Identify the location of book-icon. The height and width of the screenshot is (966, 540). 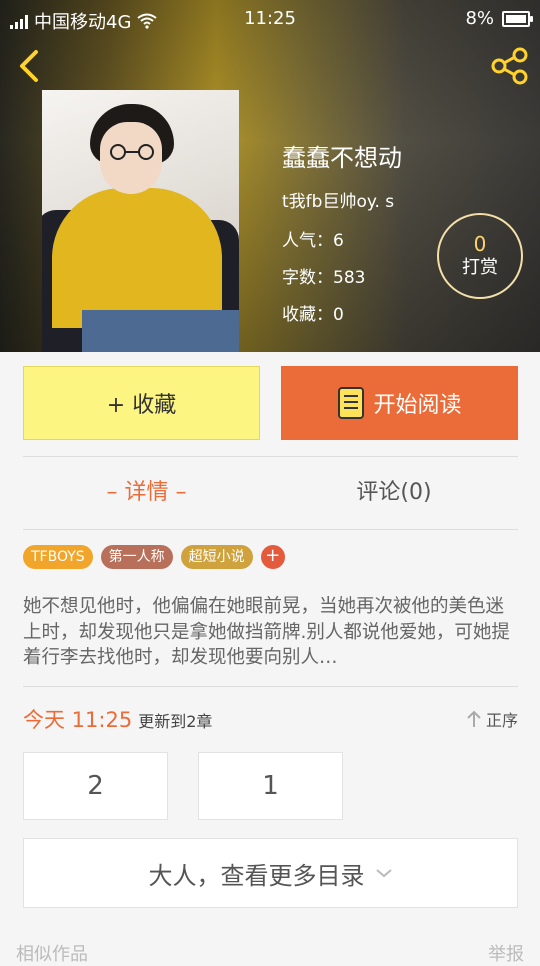
(351, 403).